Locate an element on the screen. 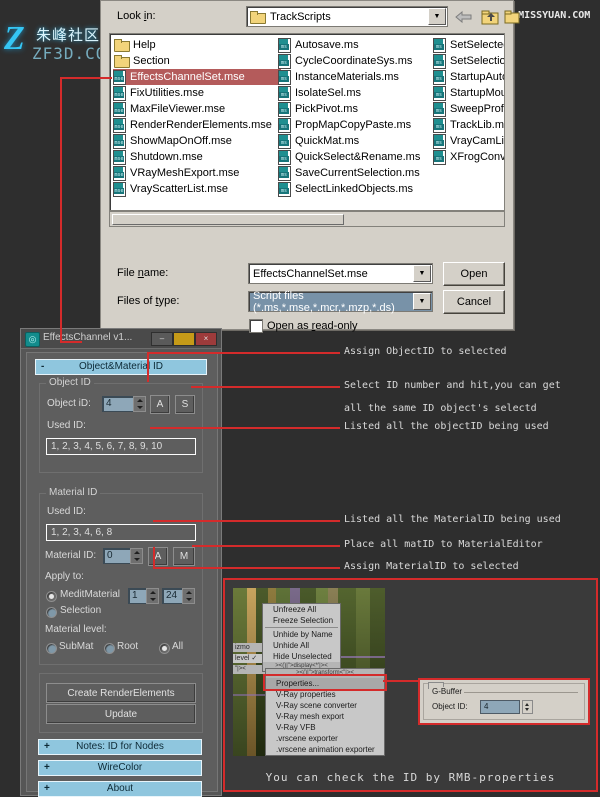 Image resolution: width=600 pixels, height=797 pixels. rollout-about-toggle-icon: + is located at coordinates (47, 788).